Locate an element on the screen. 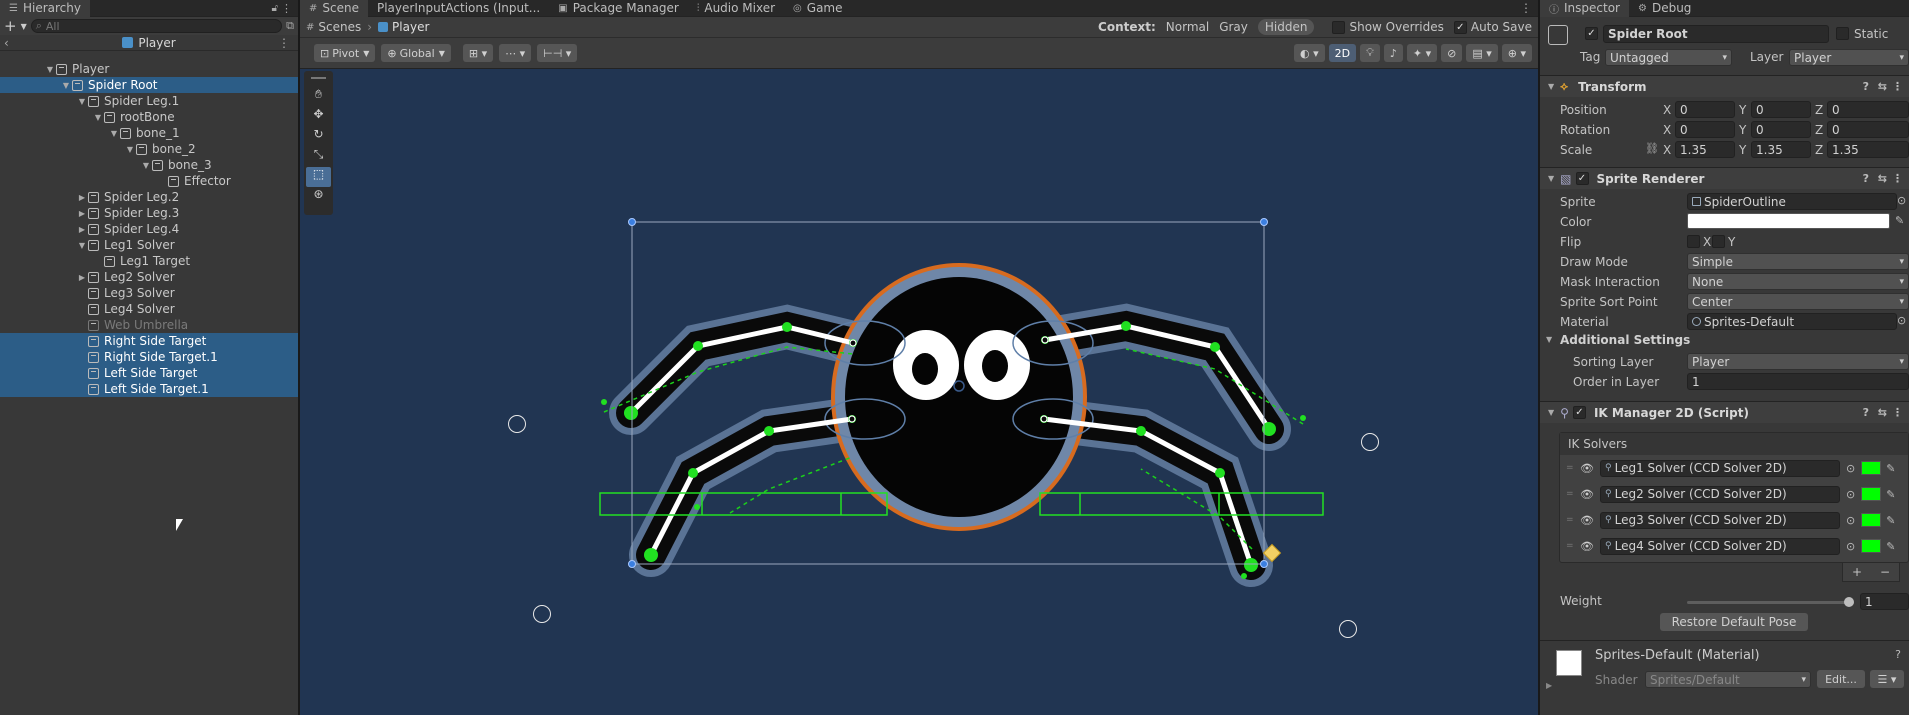  increment-snap-button: ⊢⊣ ▾ is located at coordinates (557, 53).